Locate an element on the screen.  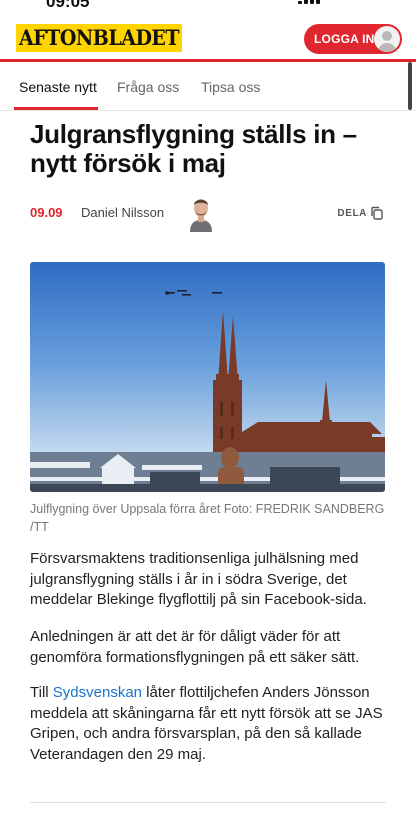
article-meta: 09.09 Daniel Nilsson DELA is located at coordinates (208, 214).